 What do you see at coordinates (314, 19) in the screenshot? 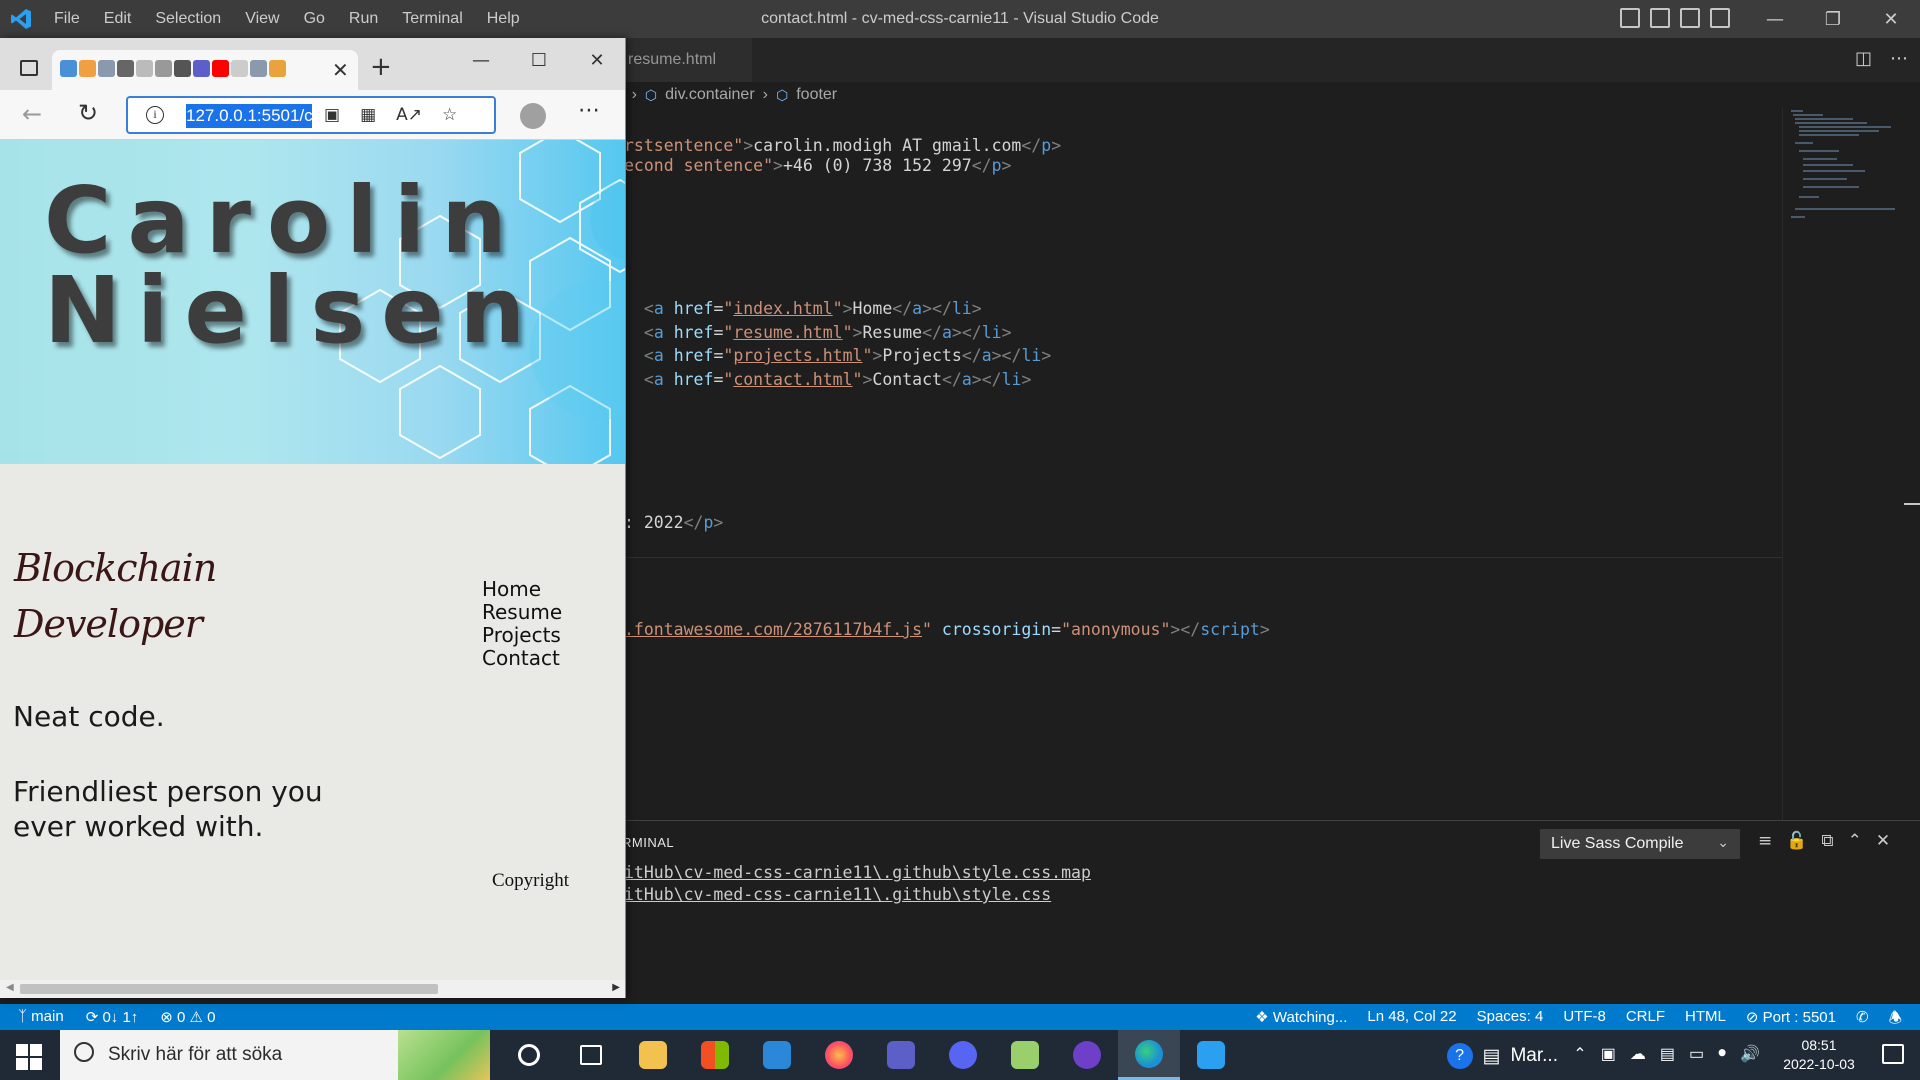
I see `menu-go: Go` at bounding box center [314, 19].